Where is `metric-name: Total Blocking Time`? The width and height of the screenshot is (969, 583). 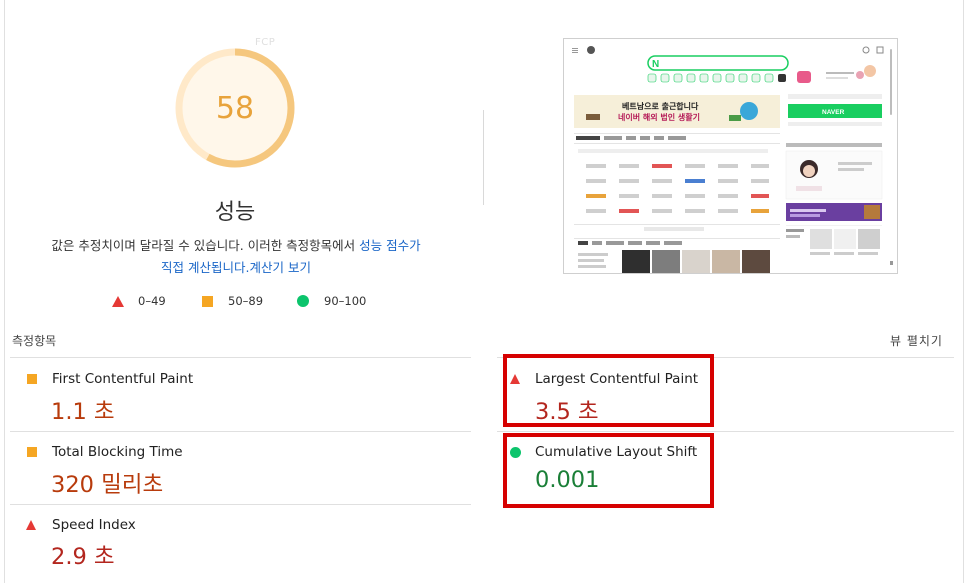
metric-name: Total Blocking Time is located at coordinates (117, 452).